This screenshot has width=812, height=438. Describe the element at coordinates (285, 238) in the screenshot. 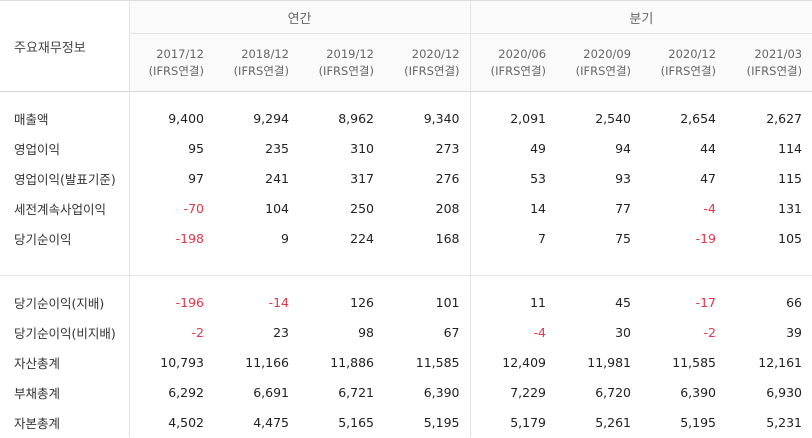

I see `table-cell: 9` at that location.